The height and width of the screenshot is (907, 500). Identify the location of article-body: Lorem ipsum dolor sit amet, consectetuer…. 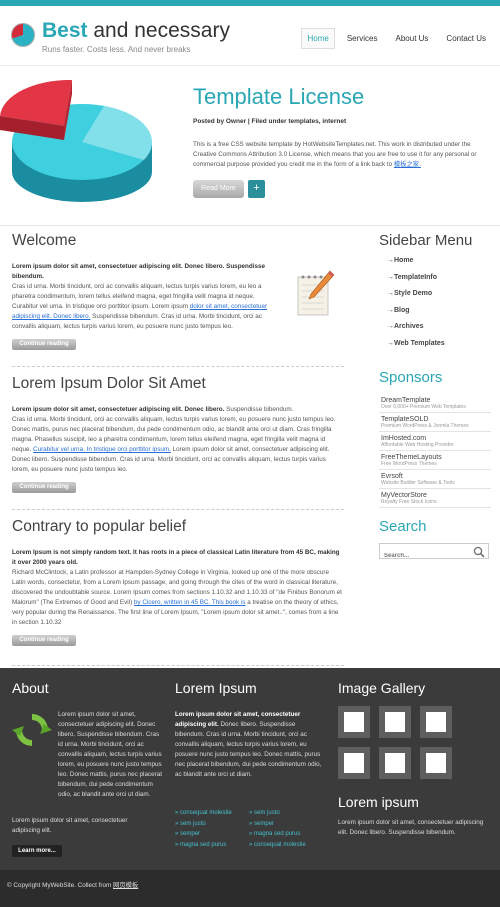
(174, 439).